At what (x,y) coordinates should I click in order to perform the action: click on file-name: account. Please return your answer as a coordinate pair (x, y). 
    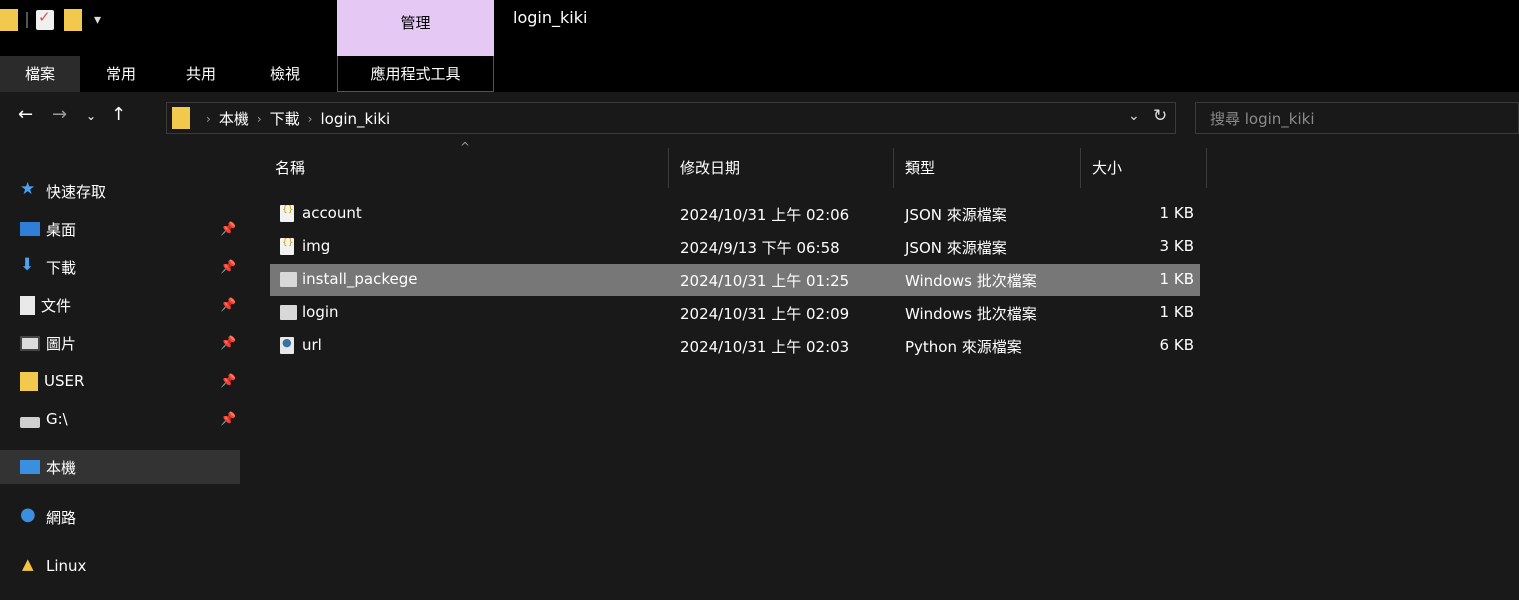
    Looking at the image, I should click on (332, 213).